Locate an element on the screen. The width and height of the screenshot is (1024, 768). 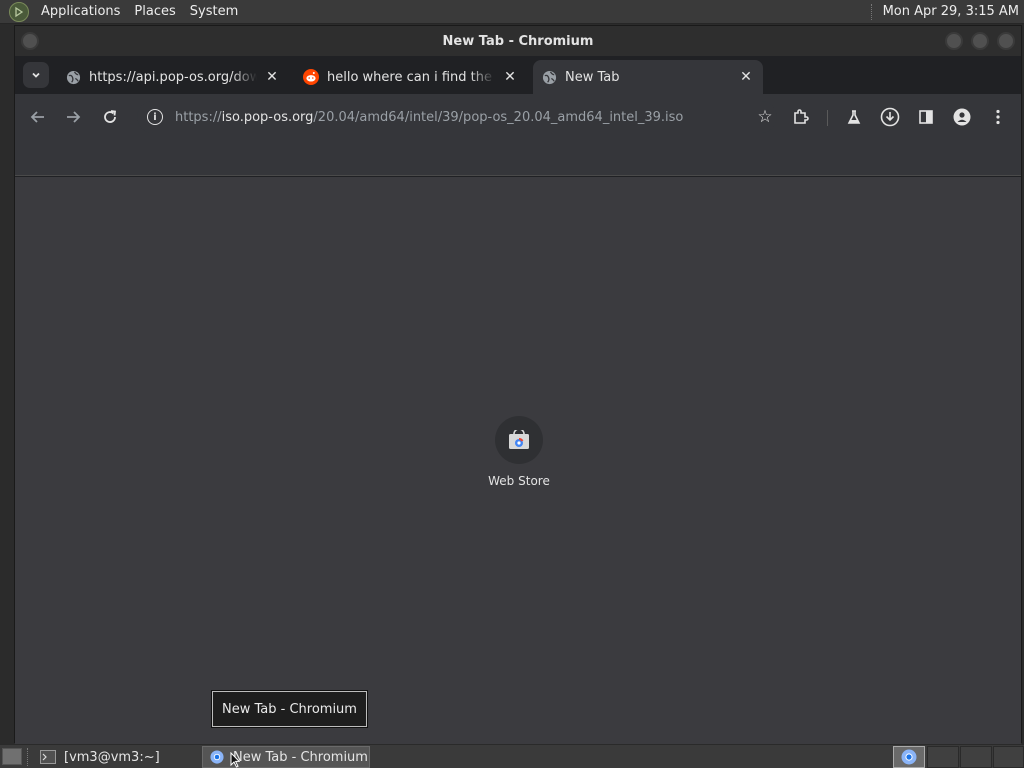
maximize-button is located at coordinates (980, 41).